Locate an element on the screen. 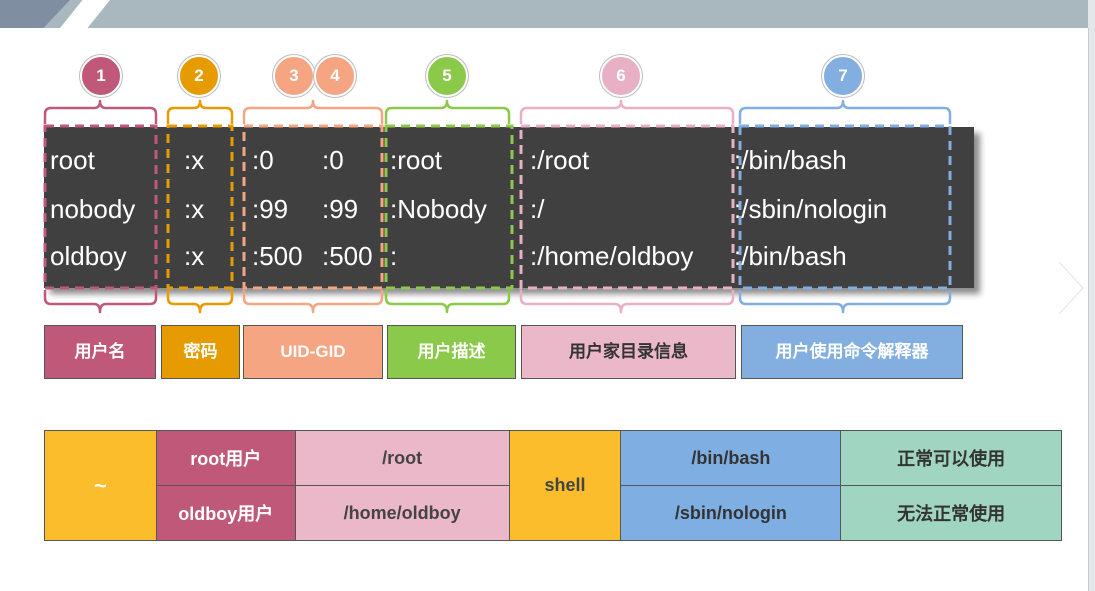 This screenshot has height=591, width=1095. dashed-box-password is located at coordinates (200, 207).